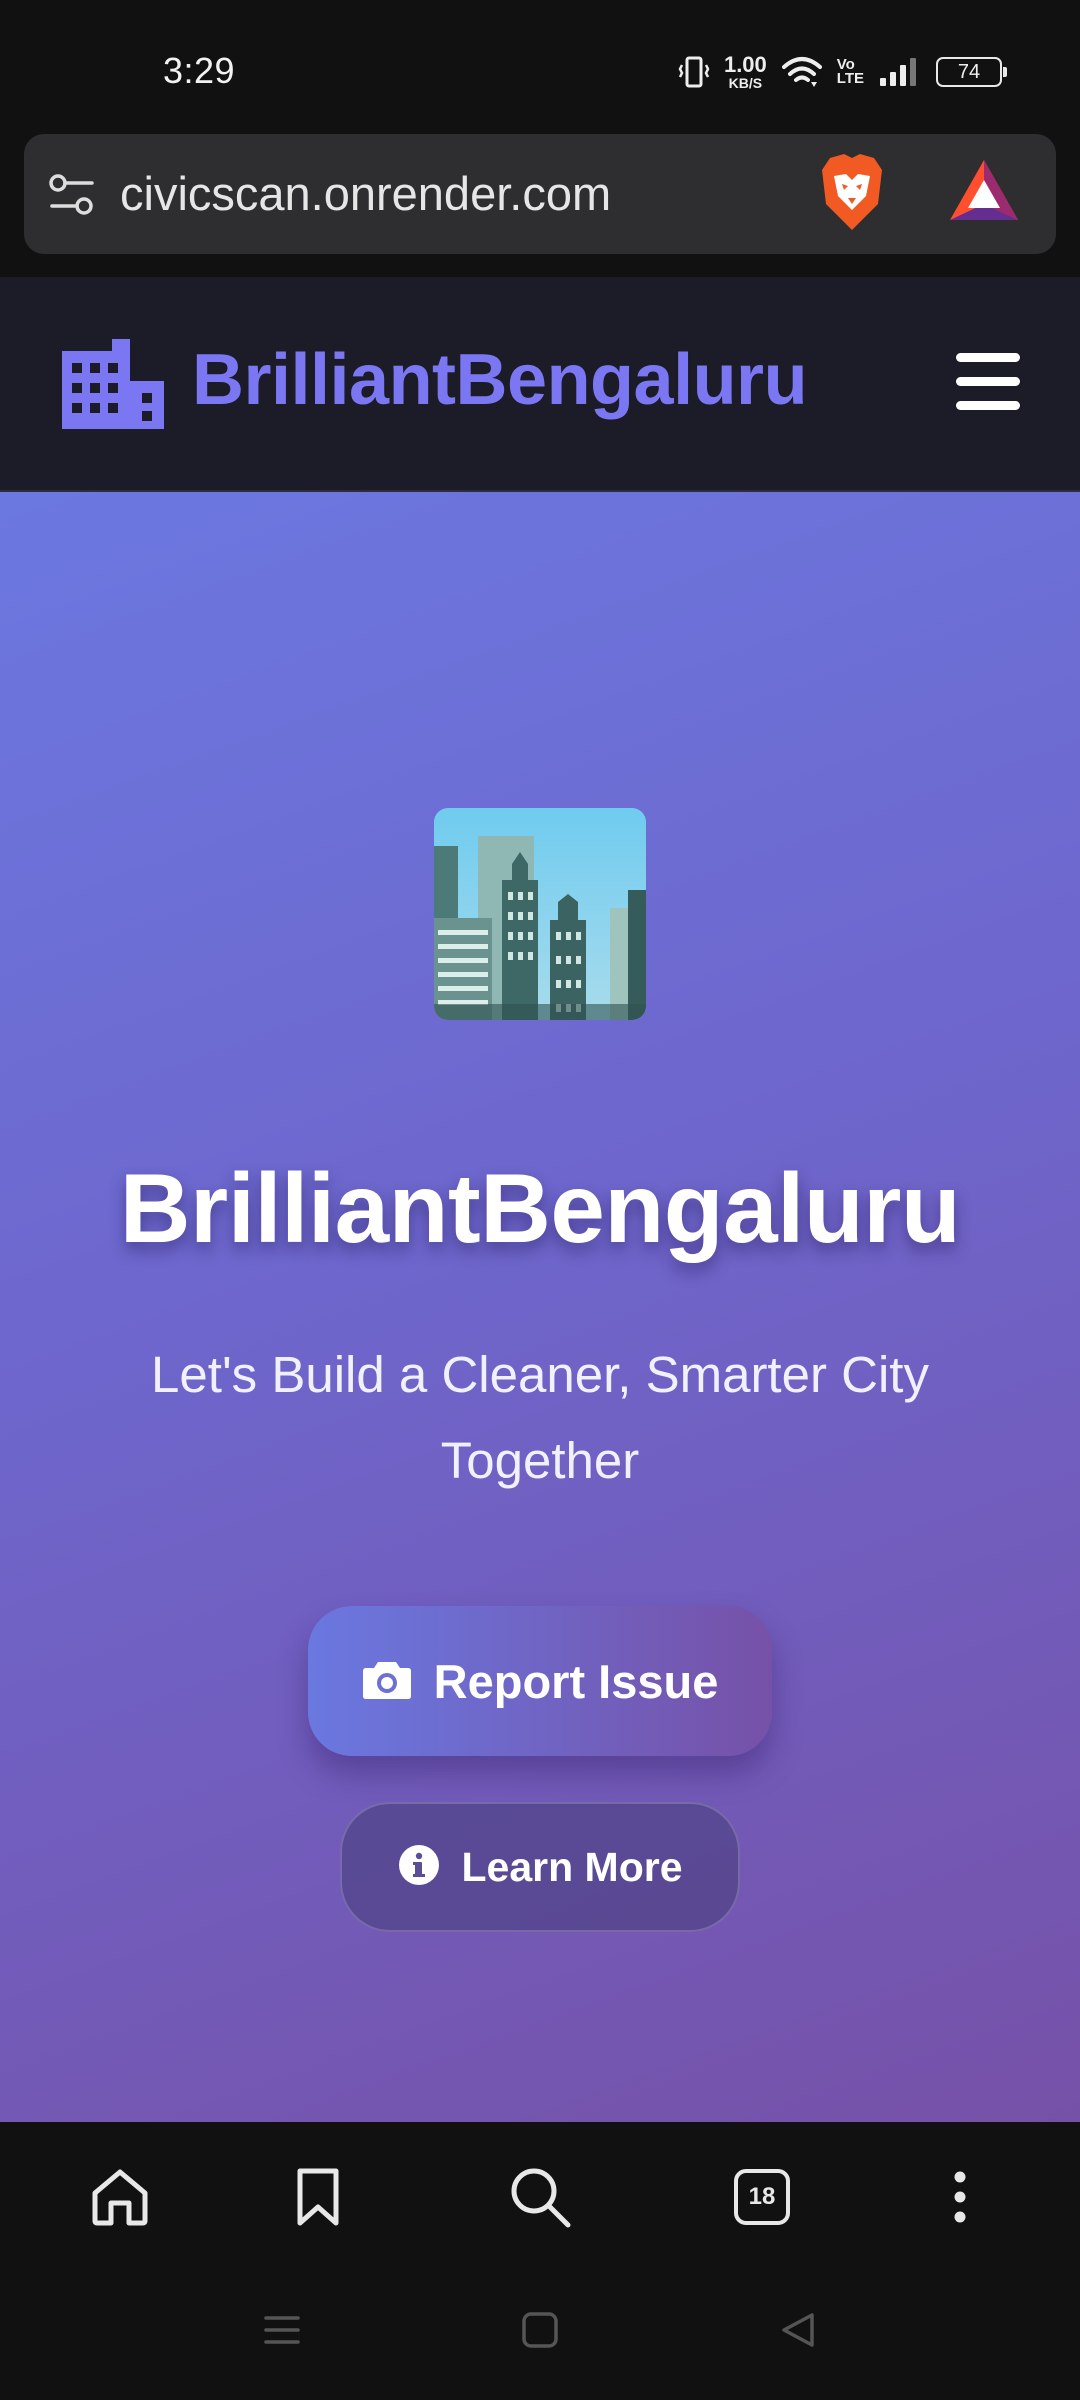 Image resolution: width=1080 pixels, height=2400 pixels. Describe the element at coordinates (113, 385) in the screenshot. I see `city-buildings-icon` at that location.